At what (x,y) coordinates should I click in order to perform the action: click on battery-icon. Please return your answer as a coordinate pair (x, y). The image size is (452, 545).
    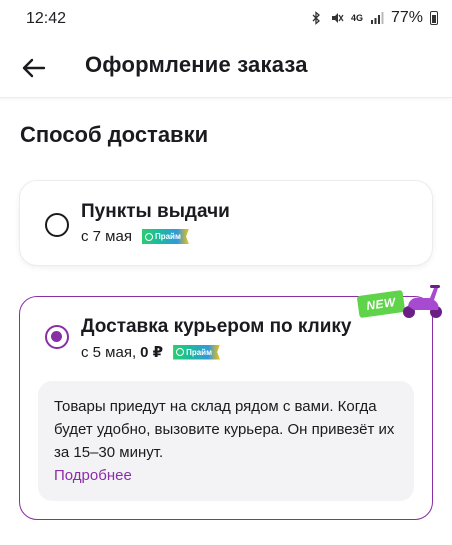
    Looking at the image, I should click on (434, 18).